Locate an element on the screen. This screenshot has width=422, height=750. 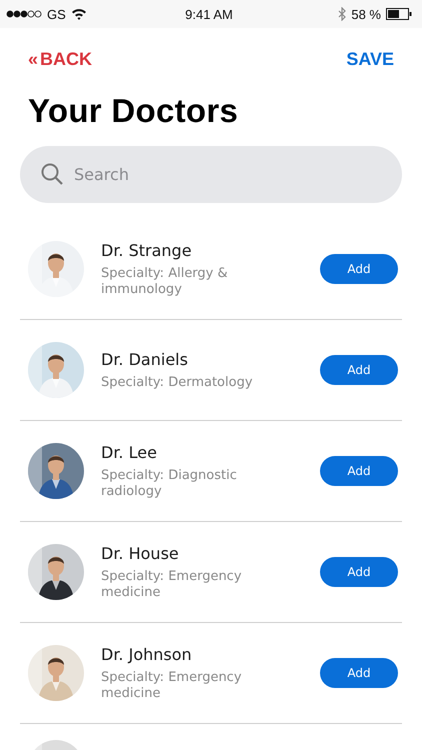
battery-percent: 58 % is located at coordinates (366, 14).